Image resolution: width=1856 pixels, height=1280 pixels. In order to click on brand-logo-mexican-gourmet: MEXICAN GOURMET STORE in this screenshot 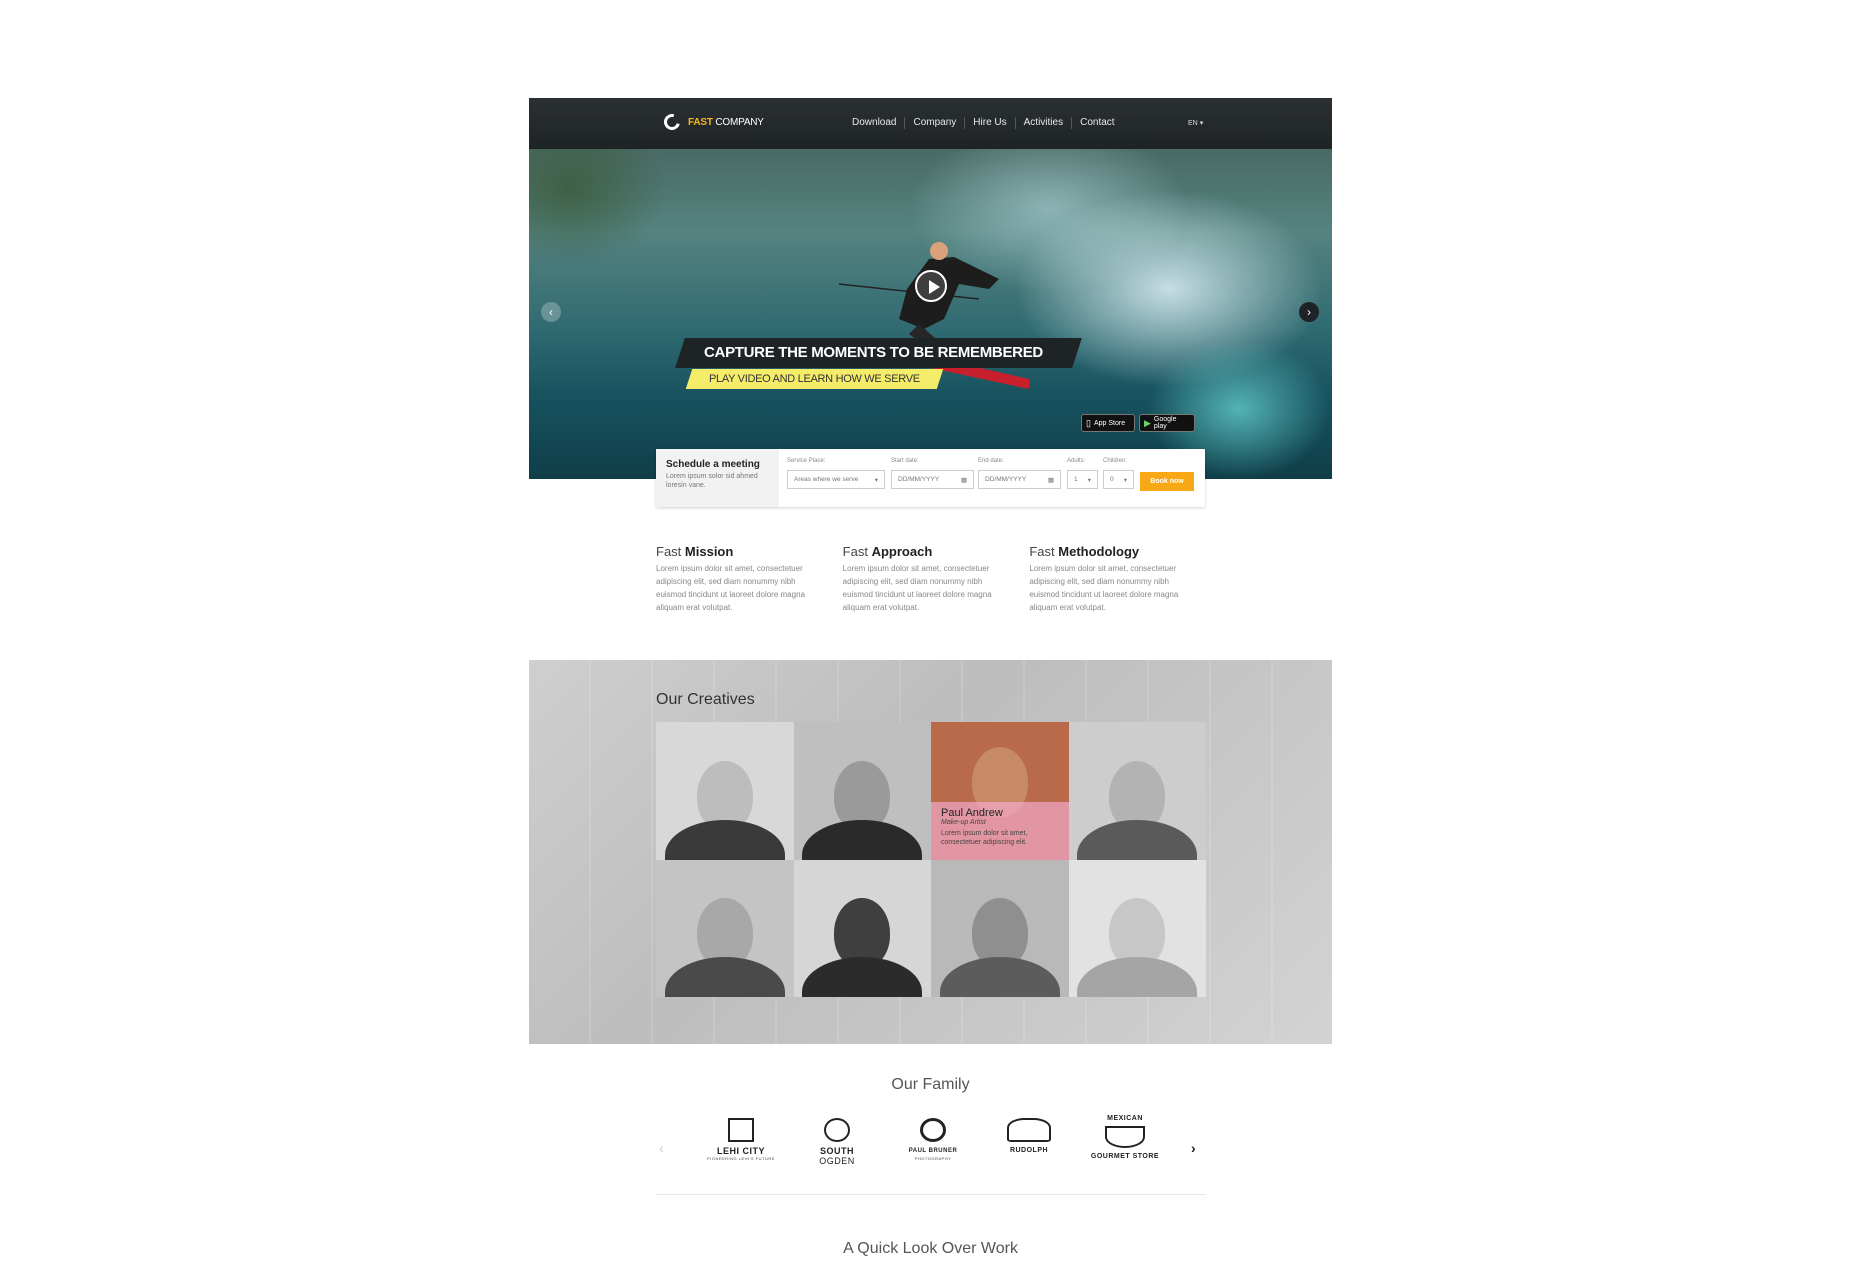, I will do `click(1125, 1138)`.